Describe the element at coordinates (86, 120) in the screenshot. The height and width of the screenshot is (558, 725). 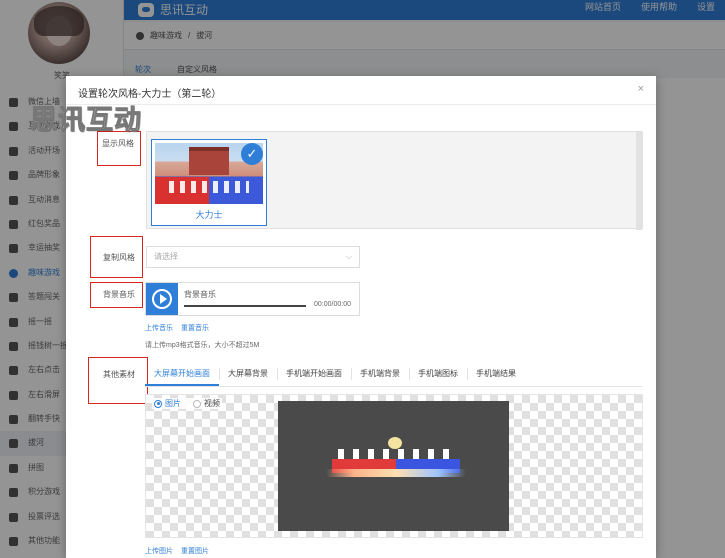
I see `watermark: 思讯互动` at that location.